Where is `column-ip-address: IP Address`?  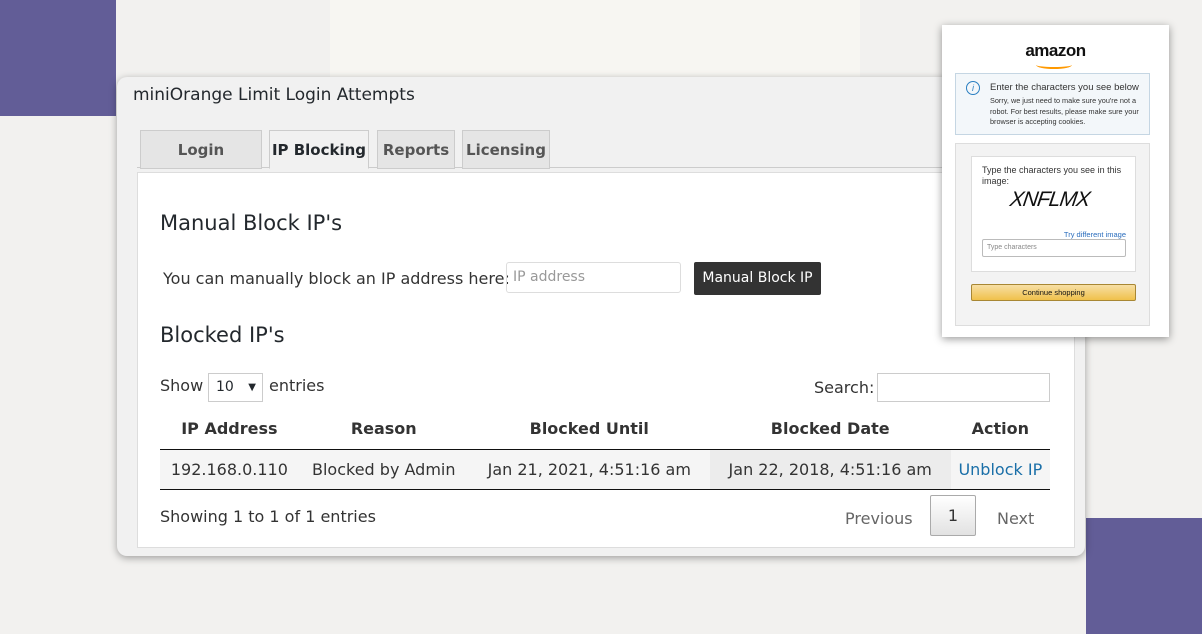 column-ip-address: IP Address is located at coordinates (229, 429).